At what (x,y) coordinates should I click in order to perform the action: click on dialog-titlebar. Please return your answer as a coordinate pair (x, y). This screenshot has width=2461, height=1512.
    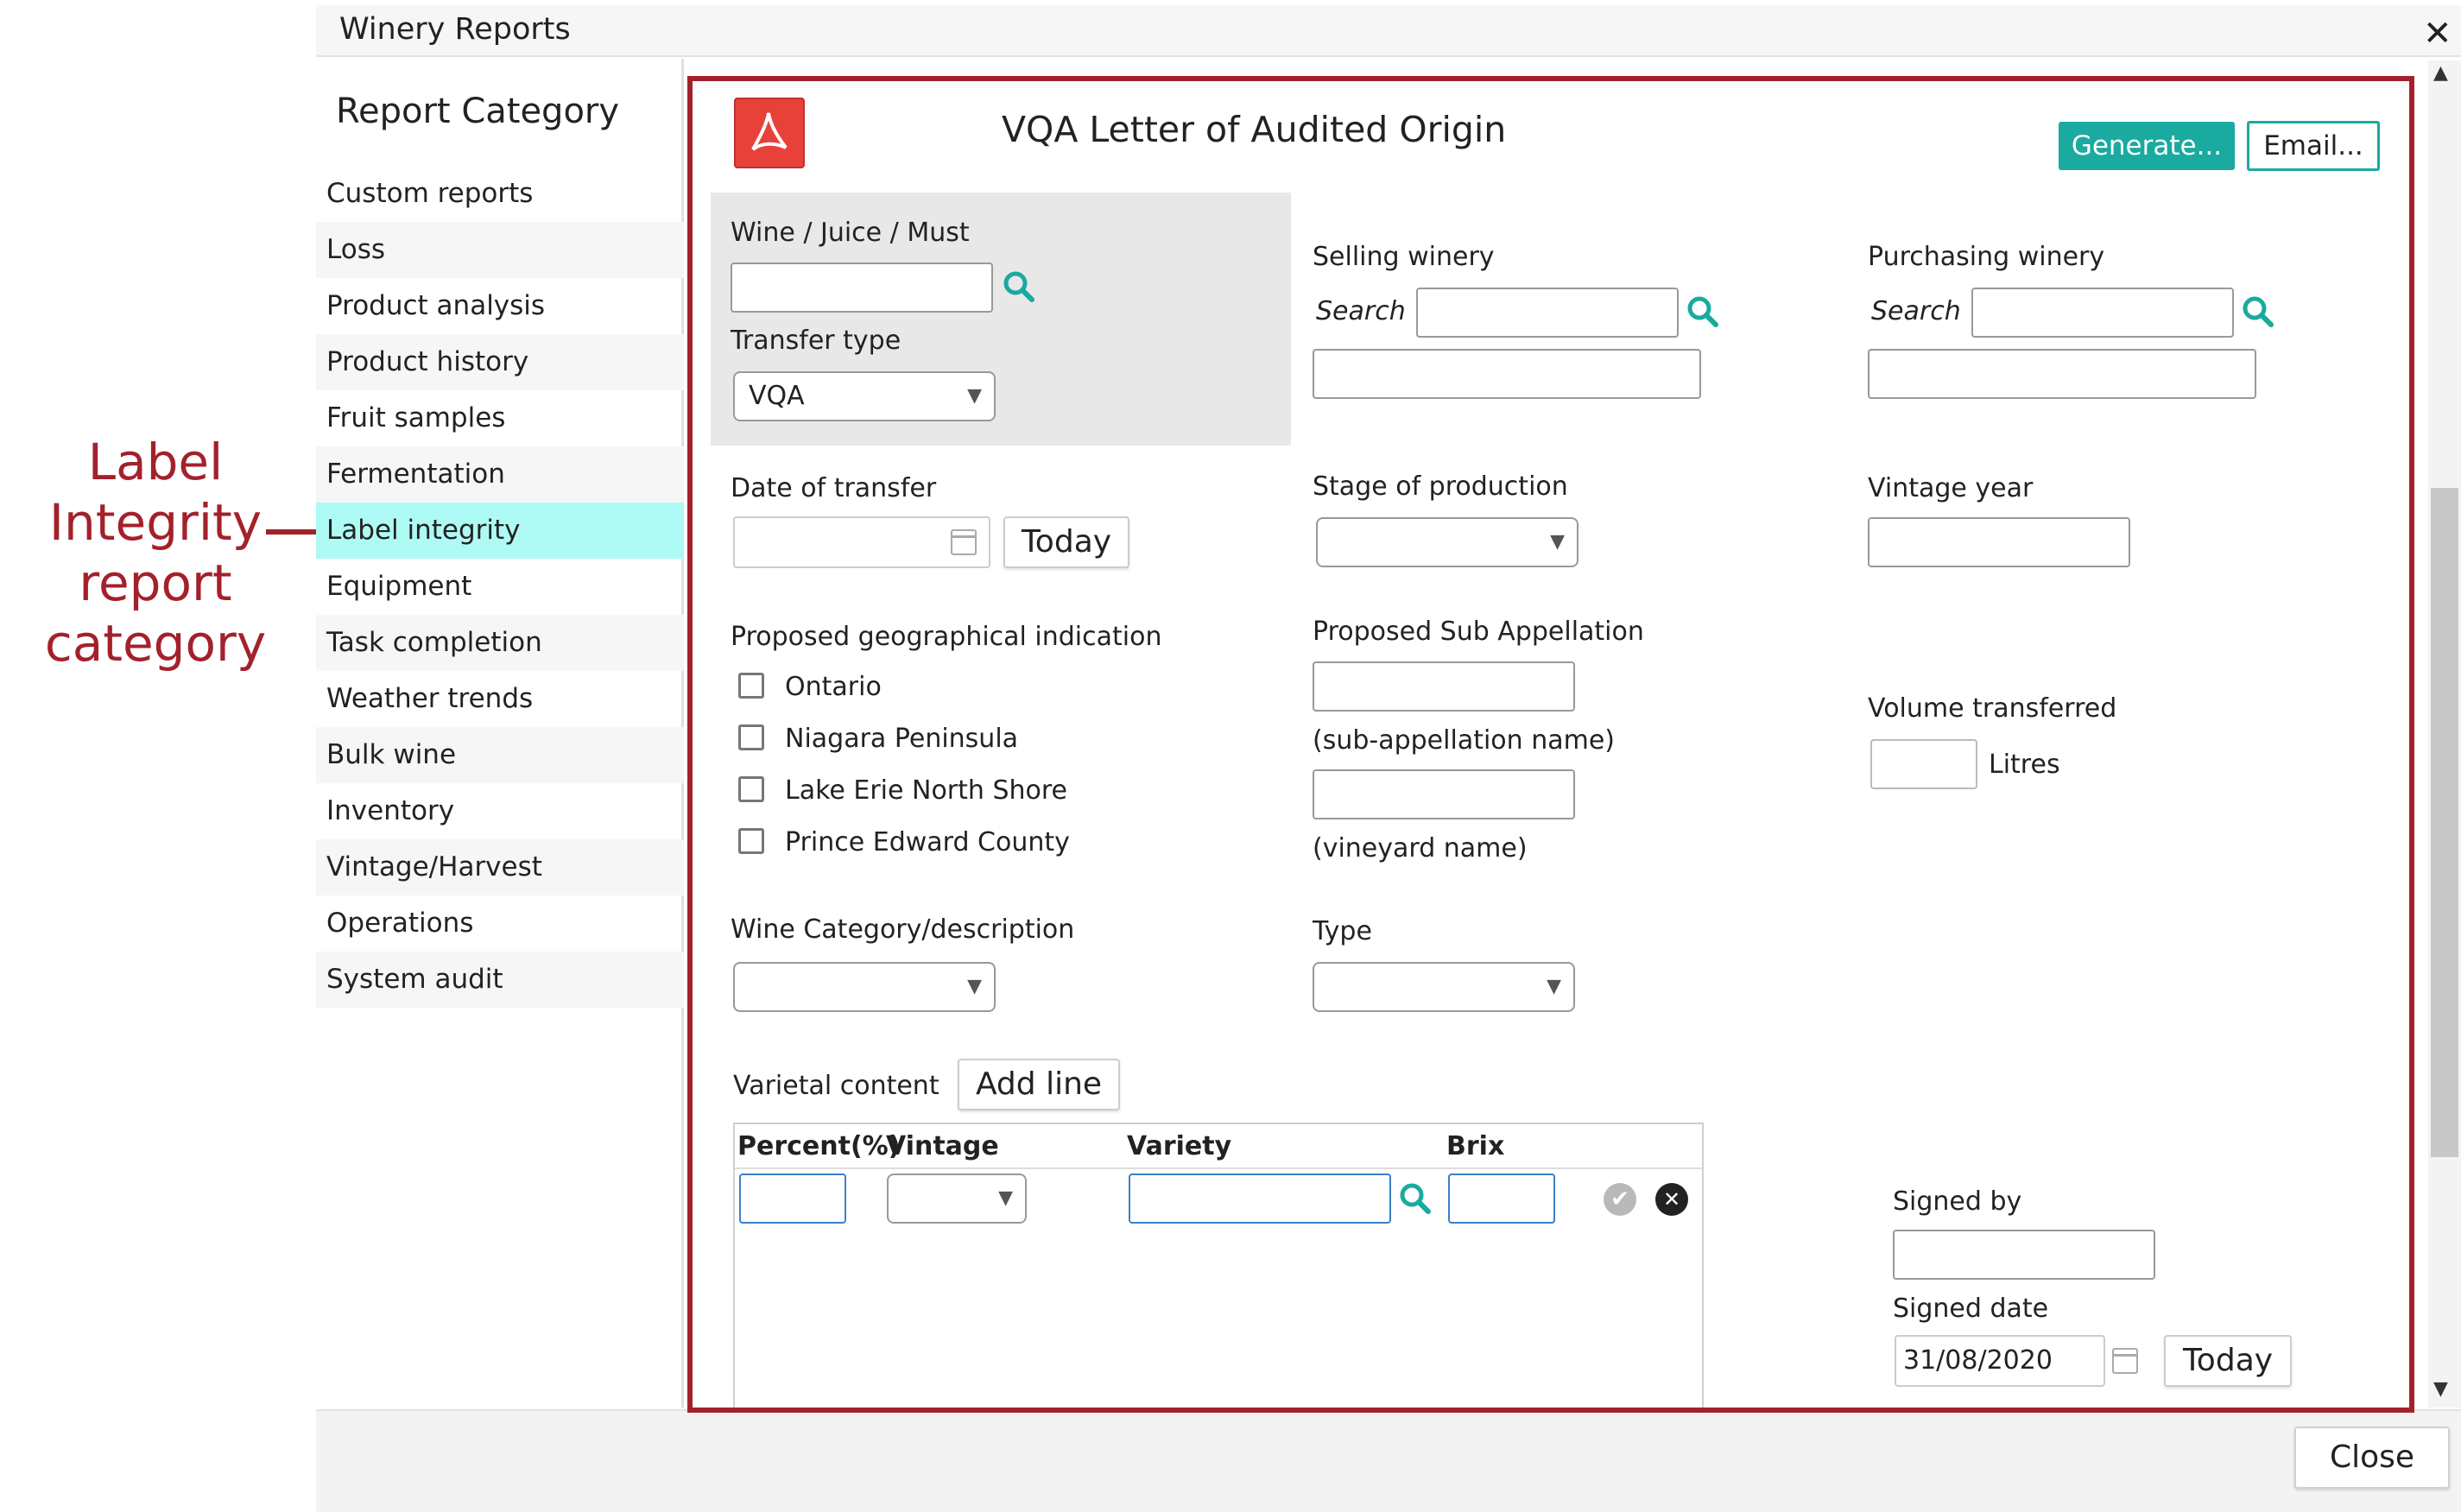
    Looking at the image, I should click on (1388, 31).